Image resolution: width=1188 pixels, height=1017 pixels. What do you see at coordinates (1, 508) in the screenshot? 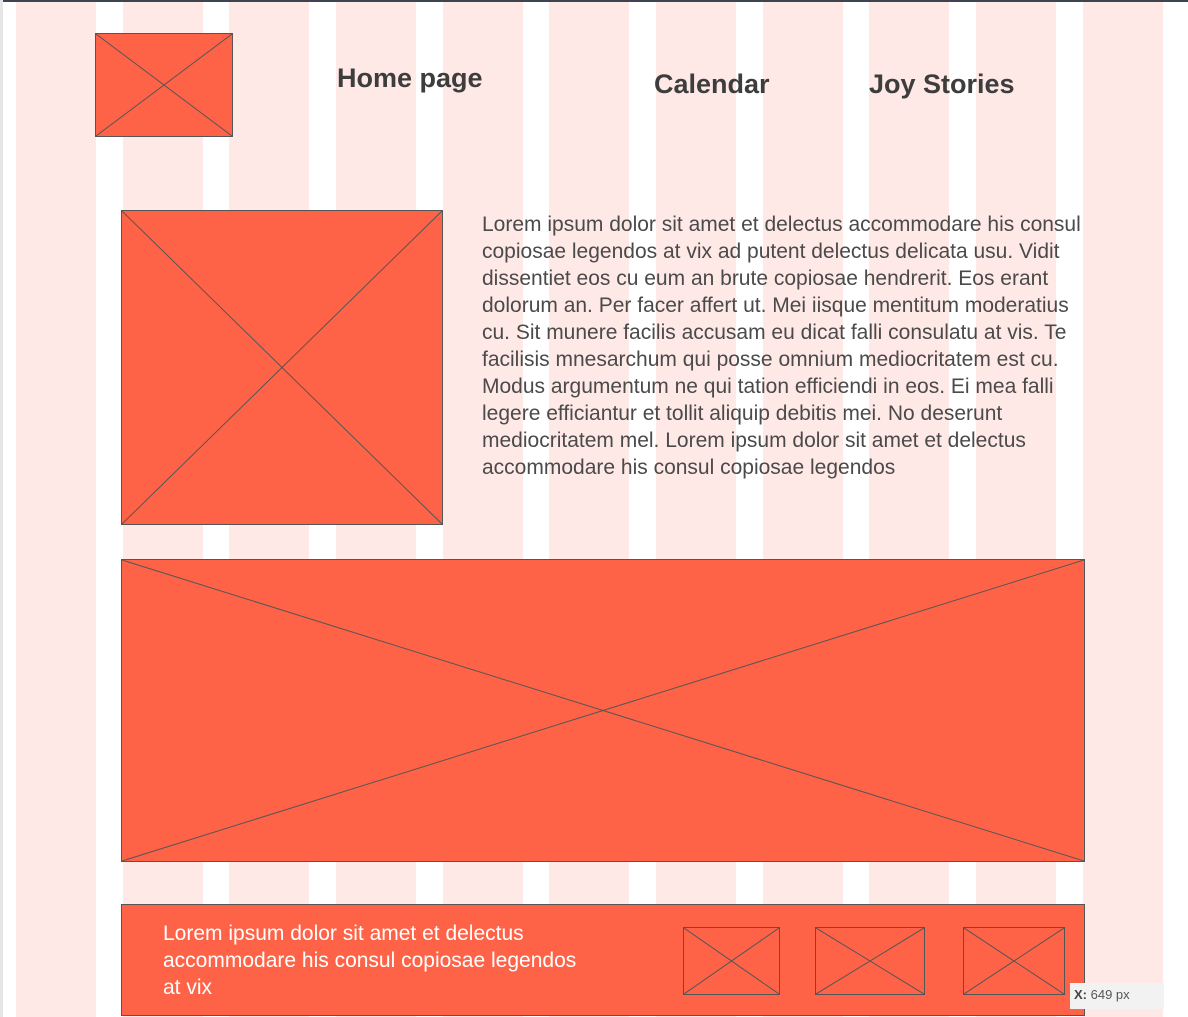
I see `left-border` at bounding box center [1, 508].